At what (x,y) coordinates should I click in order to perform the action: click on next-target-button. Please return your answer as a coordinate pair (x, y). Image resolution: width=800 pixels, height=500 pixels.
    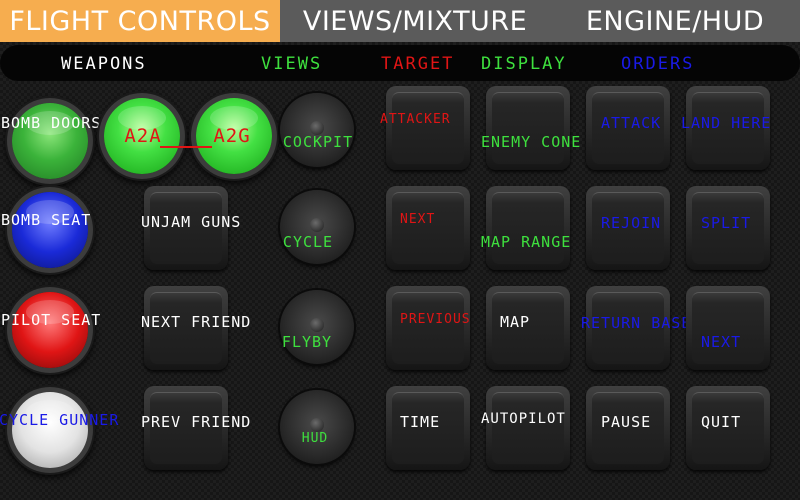
    Looking at the image, I should click on (428, 228).